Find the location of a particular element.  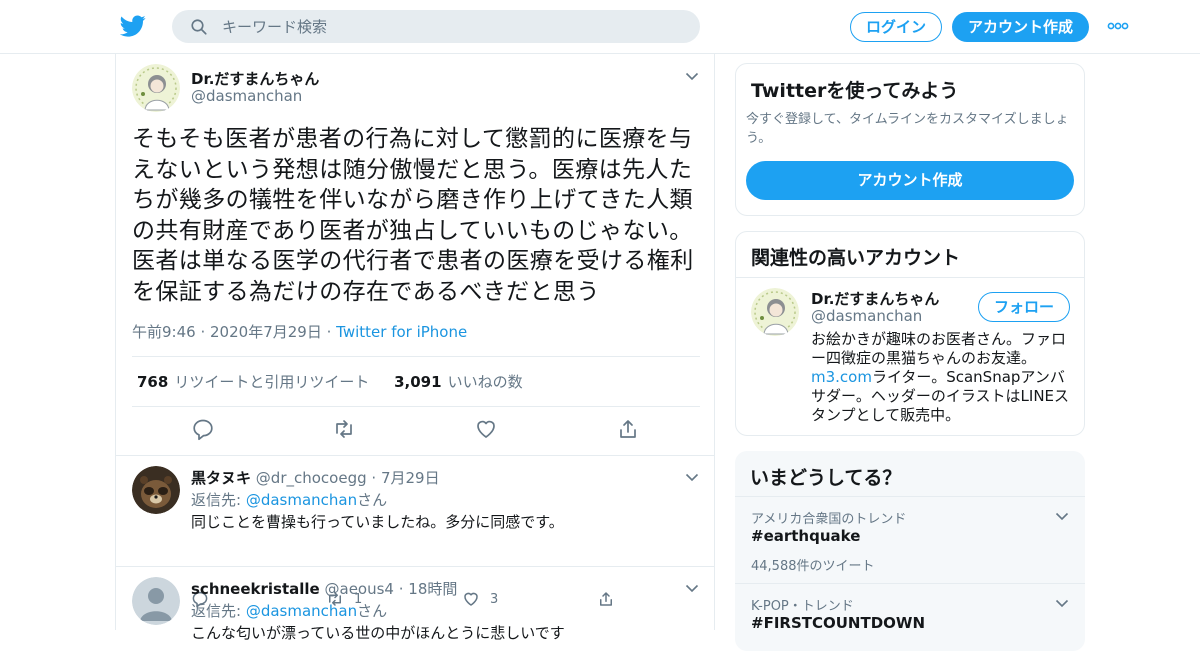

reply-text: こんな匂いが漂っている世の中がほんとうに悲しいです is located at coordinates (378, 633).